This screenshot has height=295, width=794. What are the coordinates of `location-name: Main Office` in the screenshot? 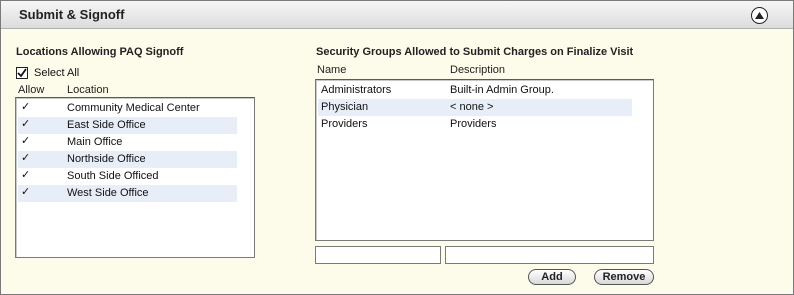 It's located at (95, 142).